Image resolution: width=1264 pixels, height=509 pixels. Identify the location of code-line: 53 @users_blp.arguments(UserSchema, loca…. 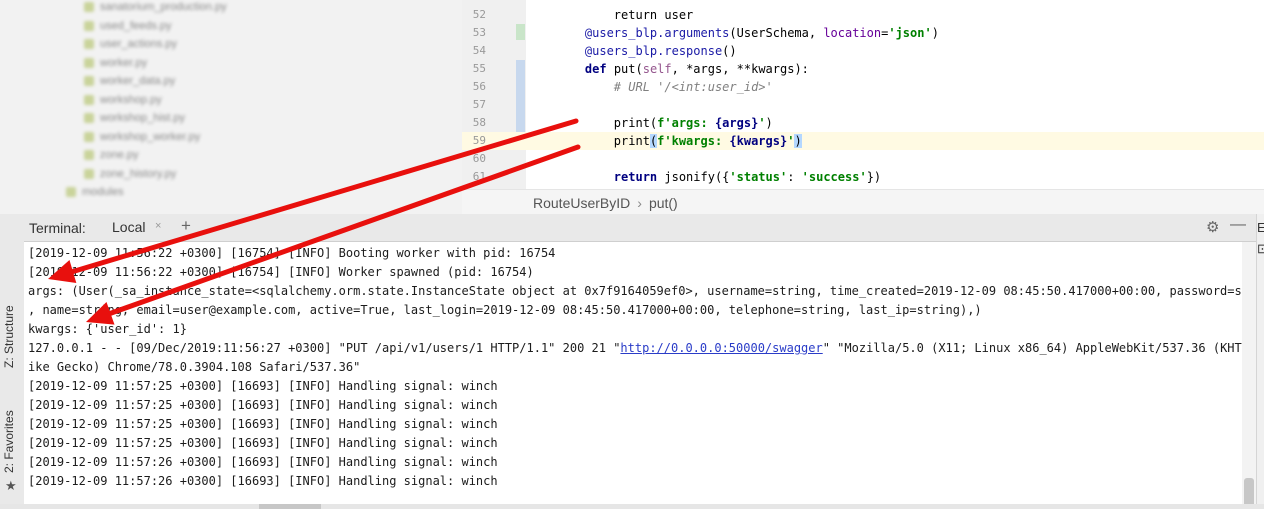
(863, 33).